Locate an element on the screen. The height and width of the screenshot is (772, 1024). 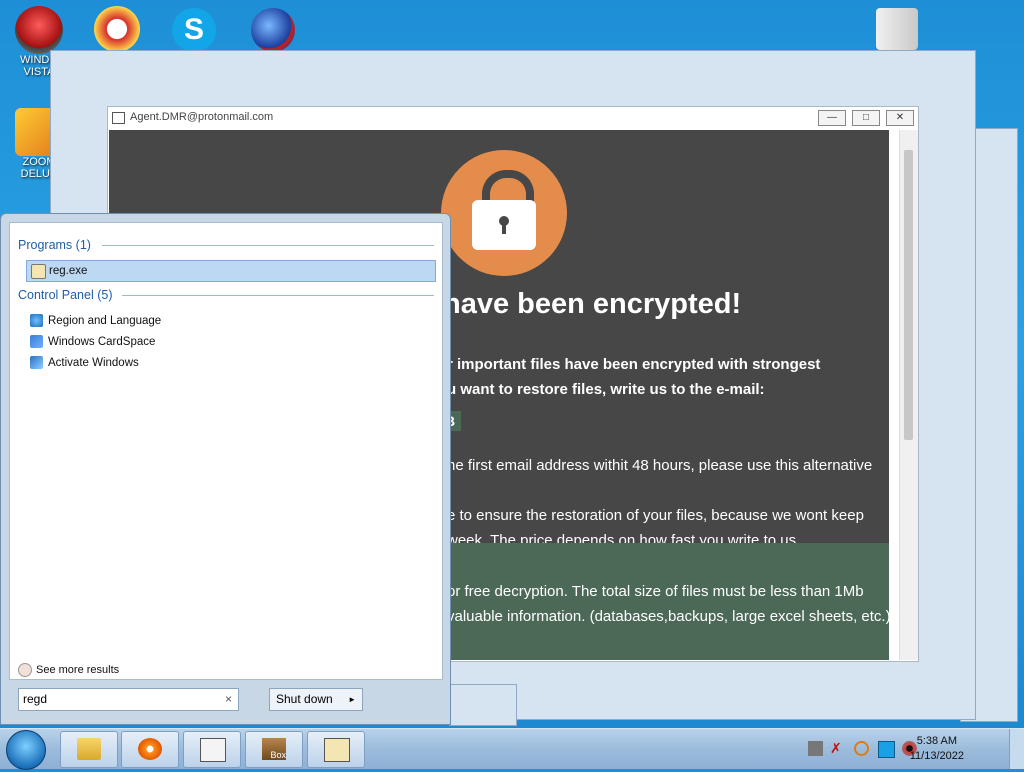
folder-icon is located at coordinates (89, 749).